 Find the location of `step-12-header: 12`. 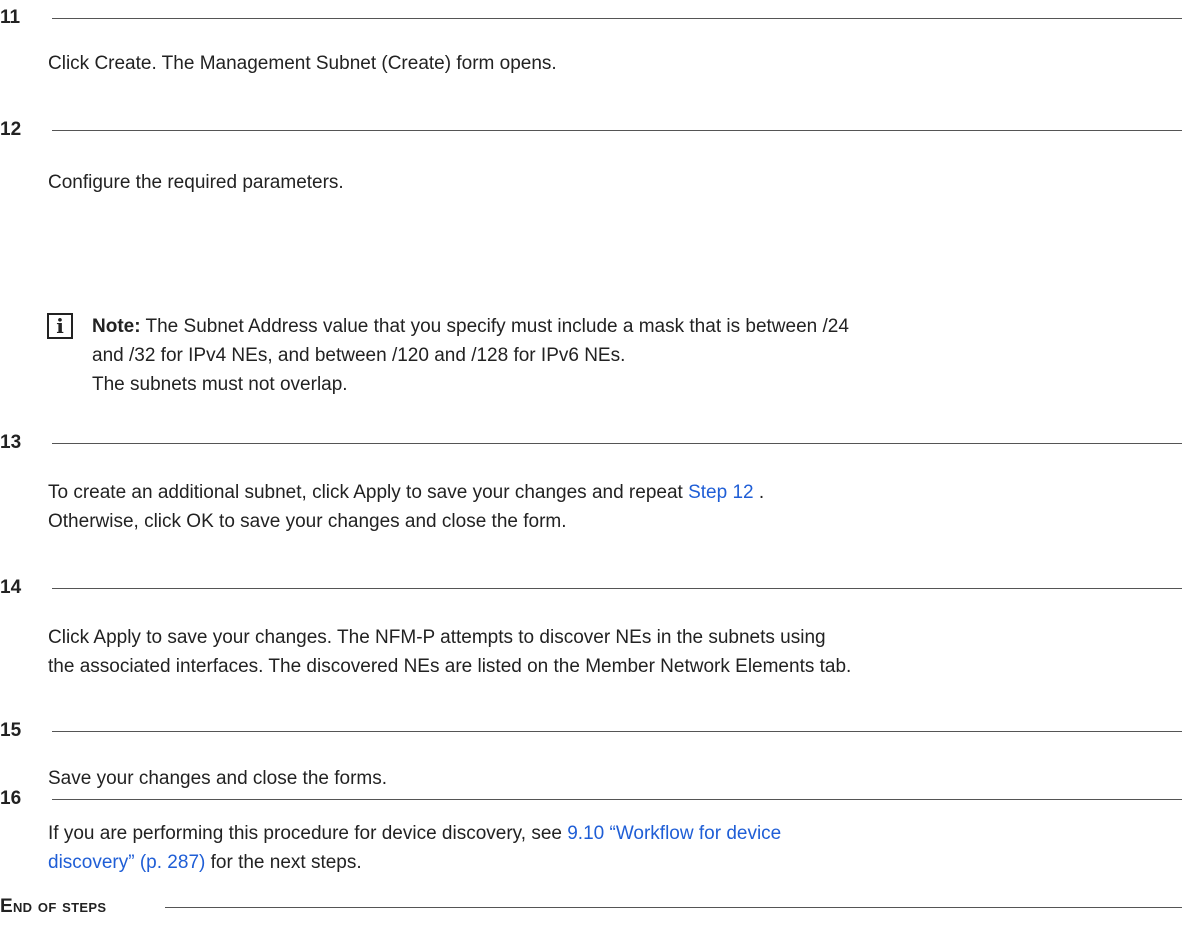

step-12-header: 12 is located at coordinates (591, 130).